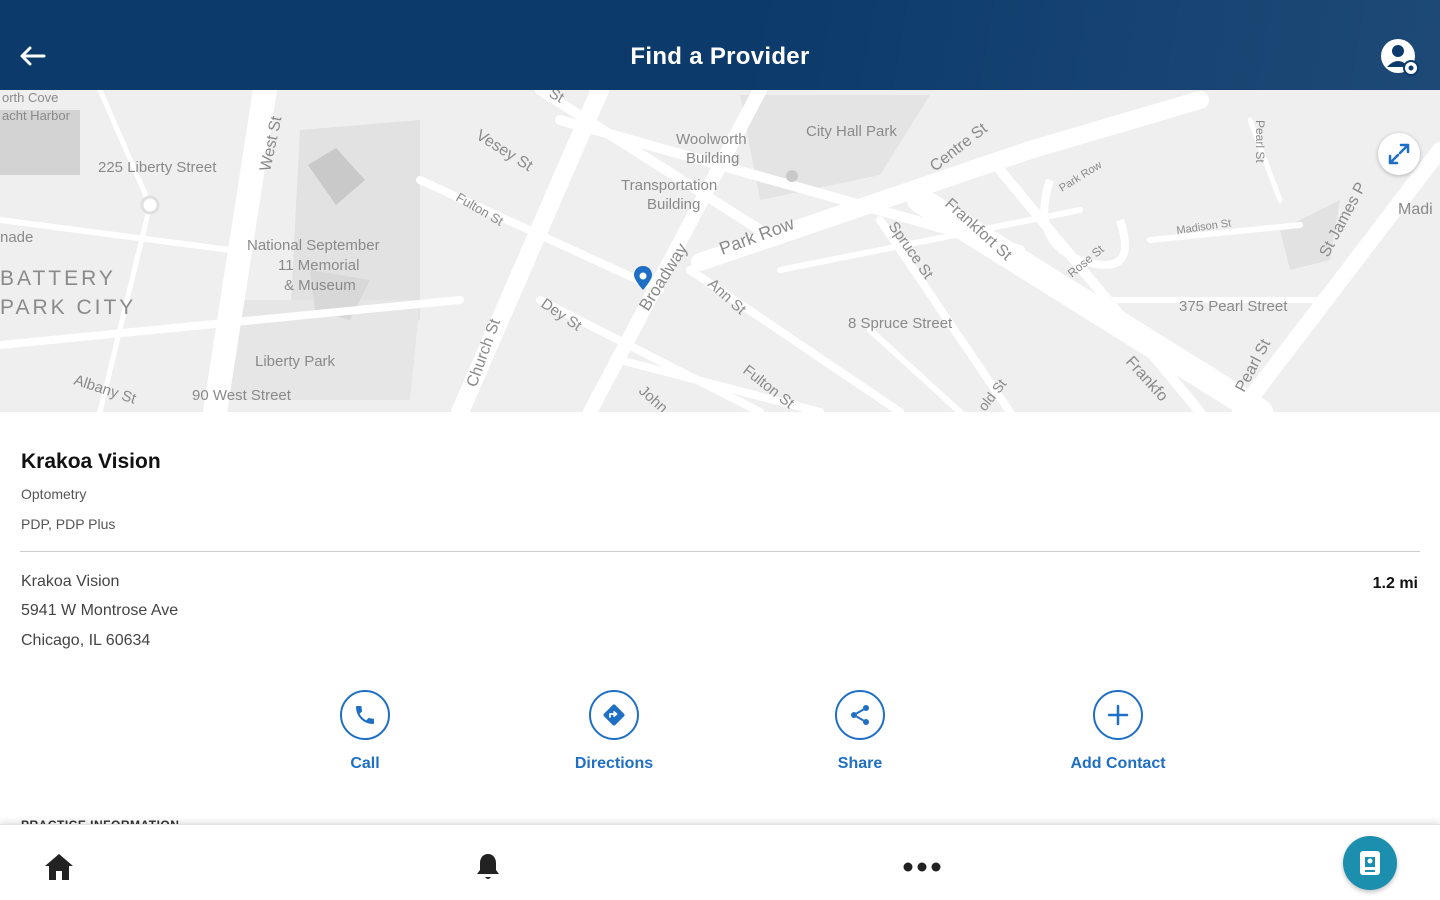 This screenshot has height=900, width=1440. What do you see at coordinates (614, 763) in the screenshot?
I see `directions-label: Directions` at bounding box center [614, 763].